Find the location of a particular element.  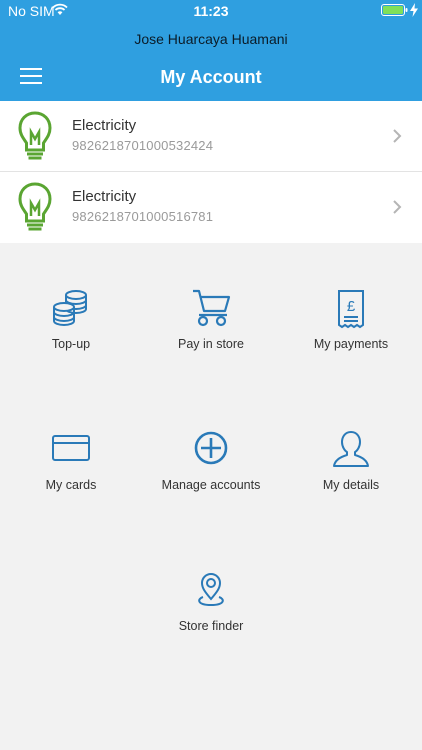

credit-card-icon is located at coordinates (71, 448).